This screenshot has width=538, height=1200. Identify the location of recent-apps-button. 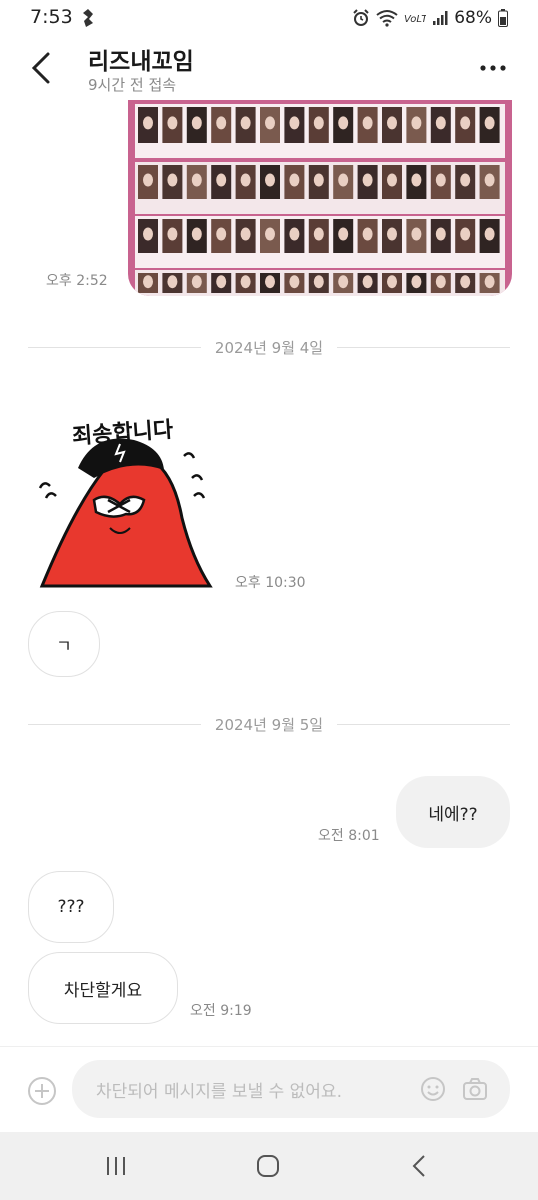
(116, 1166).